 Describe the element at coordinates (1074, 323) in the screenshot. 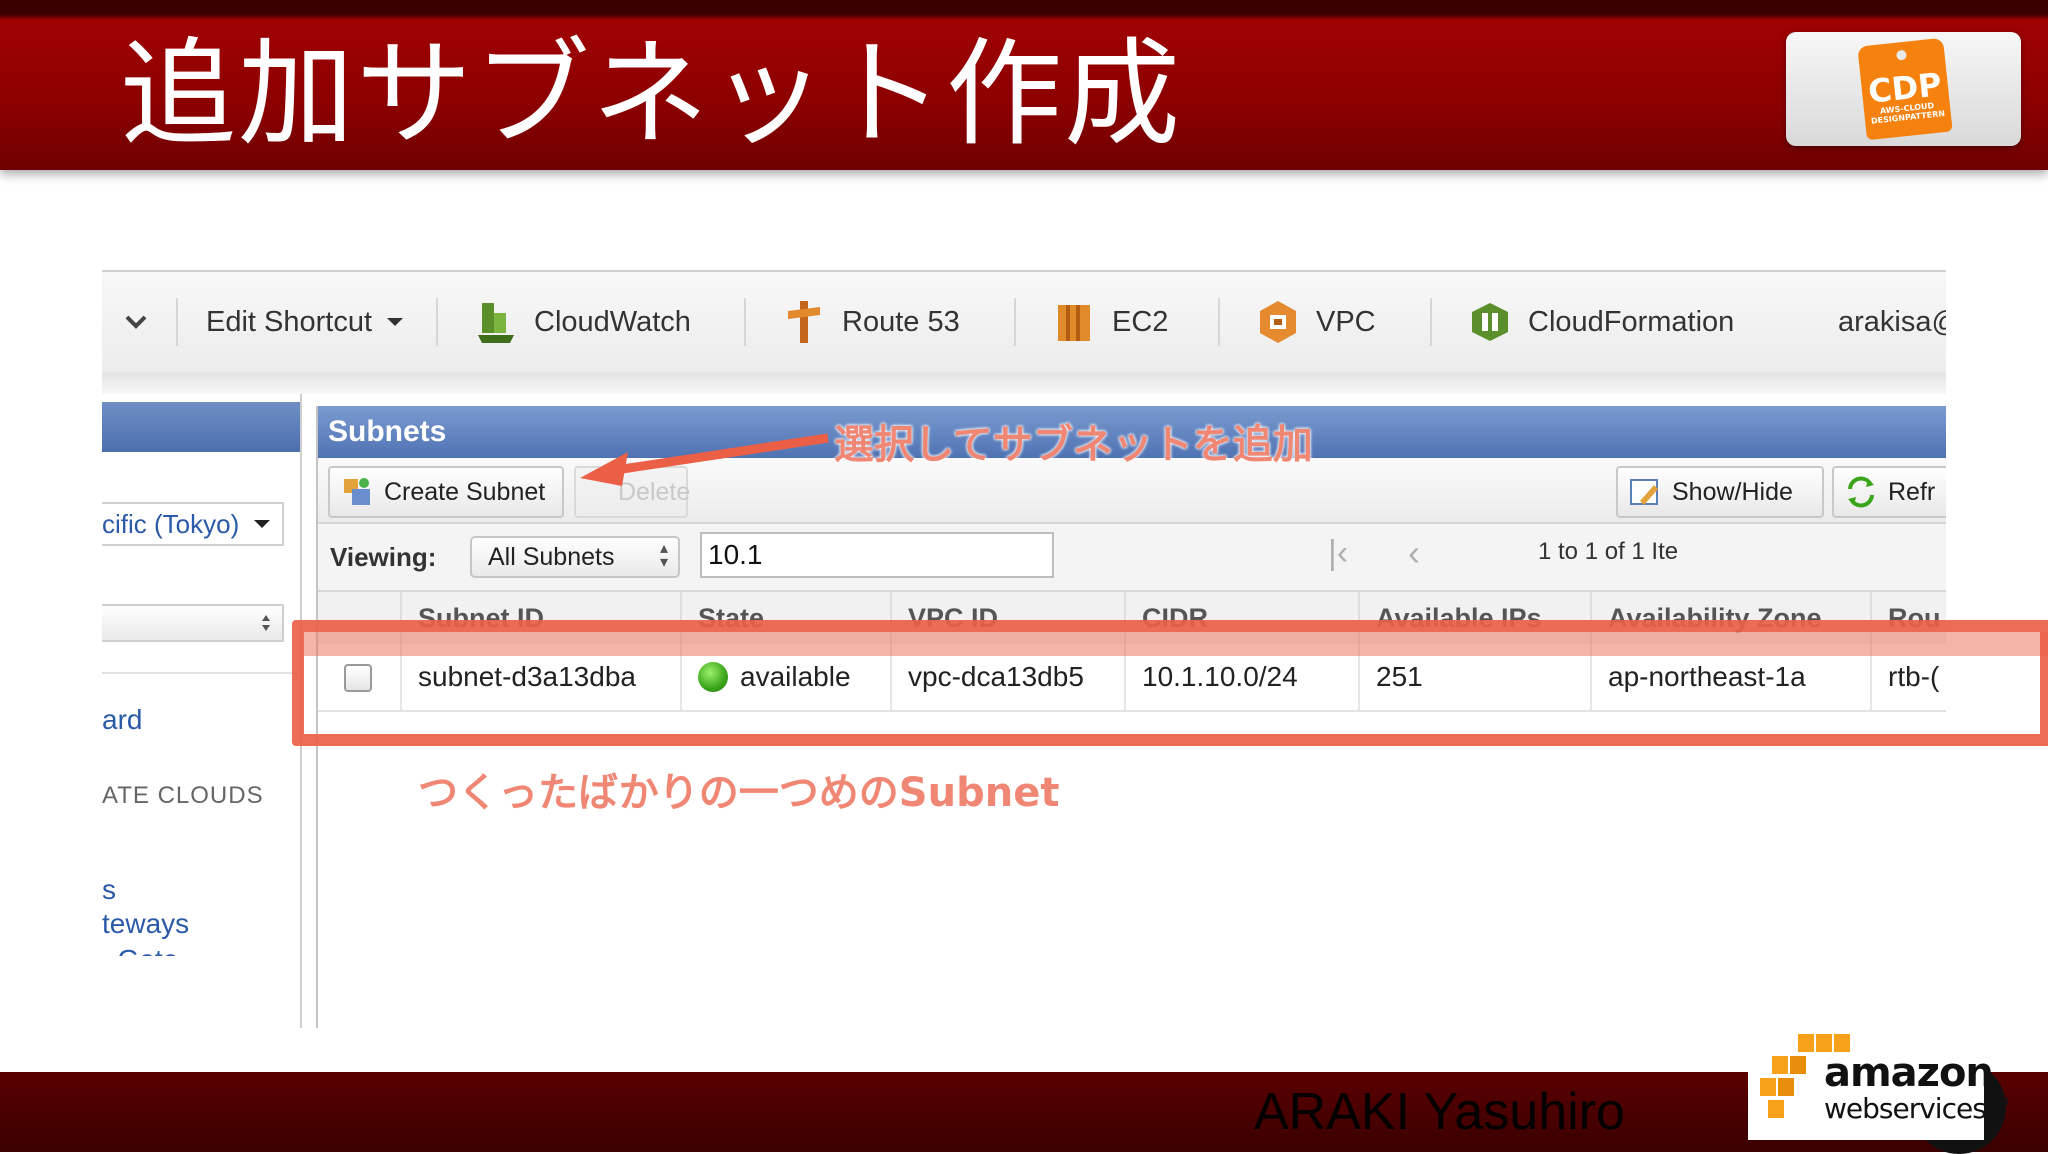

I see `ec2-icon` at that location.